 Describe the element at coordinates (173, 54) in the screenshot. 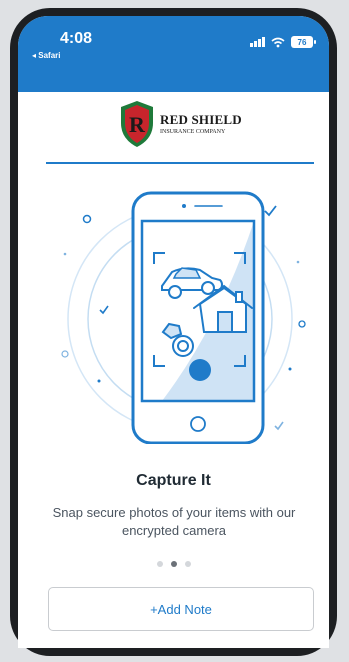

I see `status-bar: 4:08 ◂ Safari 76` at that location.